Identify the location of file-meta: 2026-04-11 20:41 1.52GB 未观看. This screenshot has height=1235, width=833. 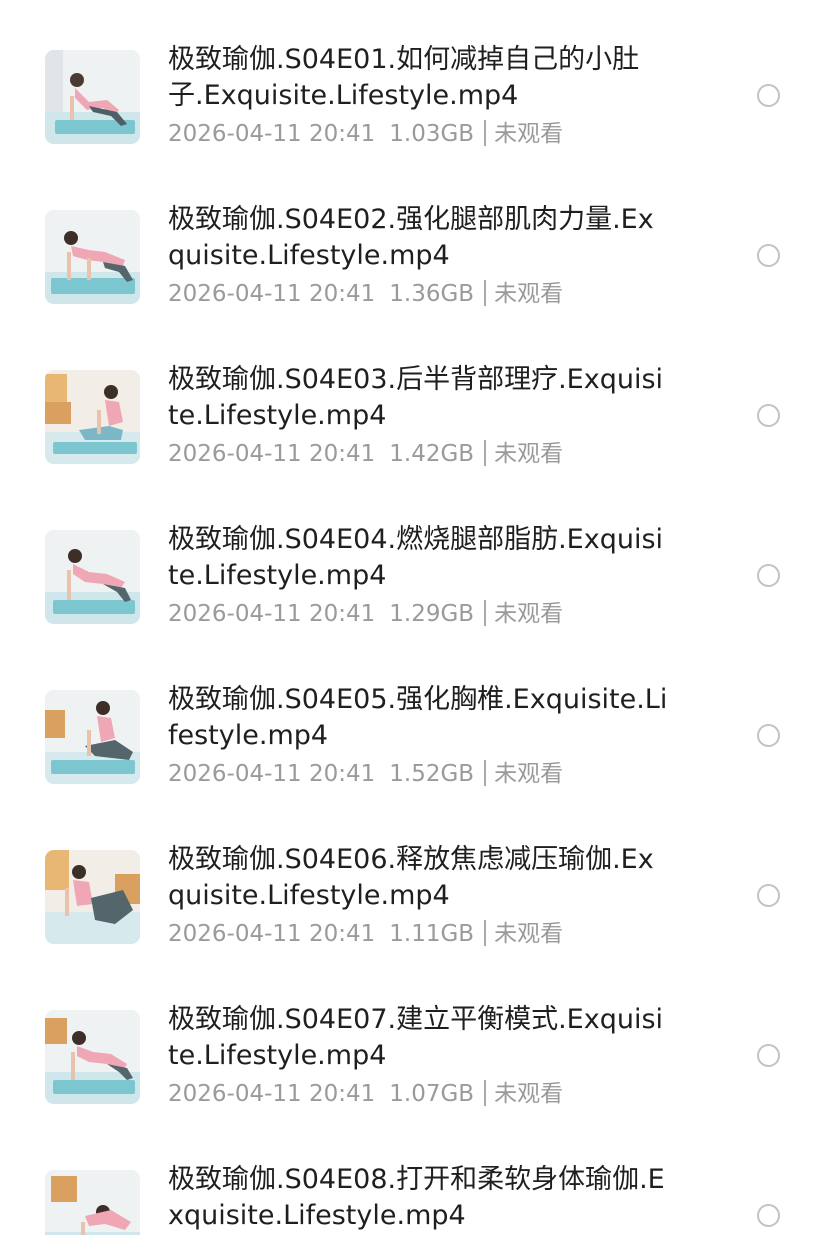
(365, 774).